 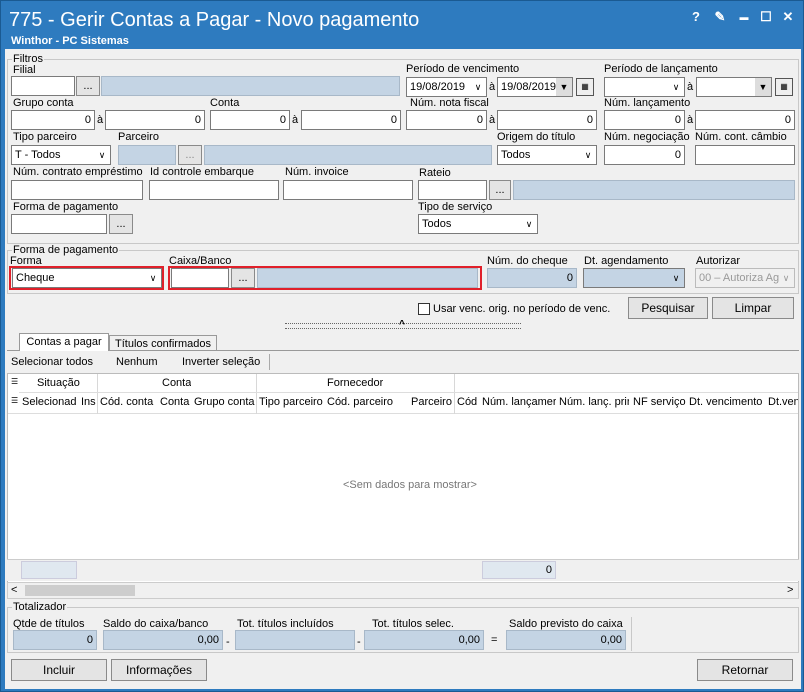 What do you see at coordinates (594, 402) in the screenshot?
I see `col-num-lanc-prin: Núm. lanç. prir` at bounding box center [594, 402].